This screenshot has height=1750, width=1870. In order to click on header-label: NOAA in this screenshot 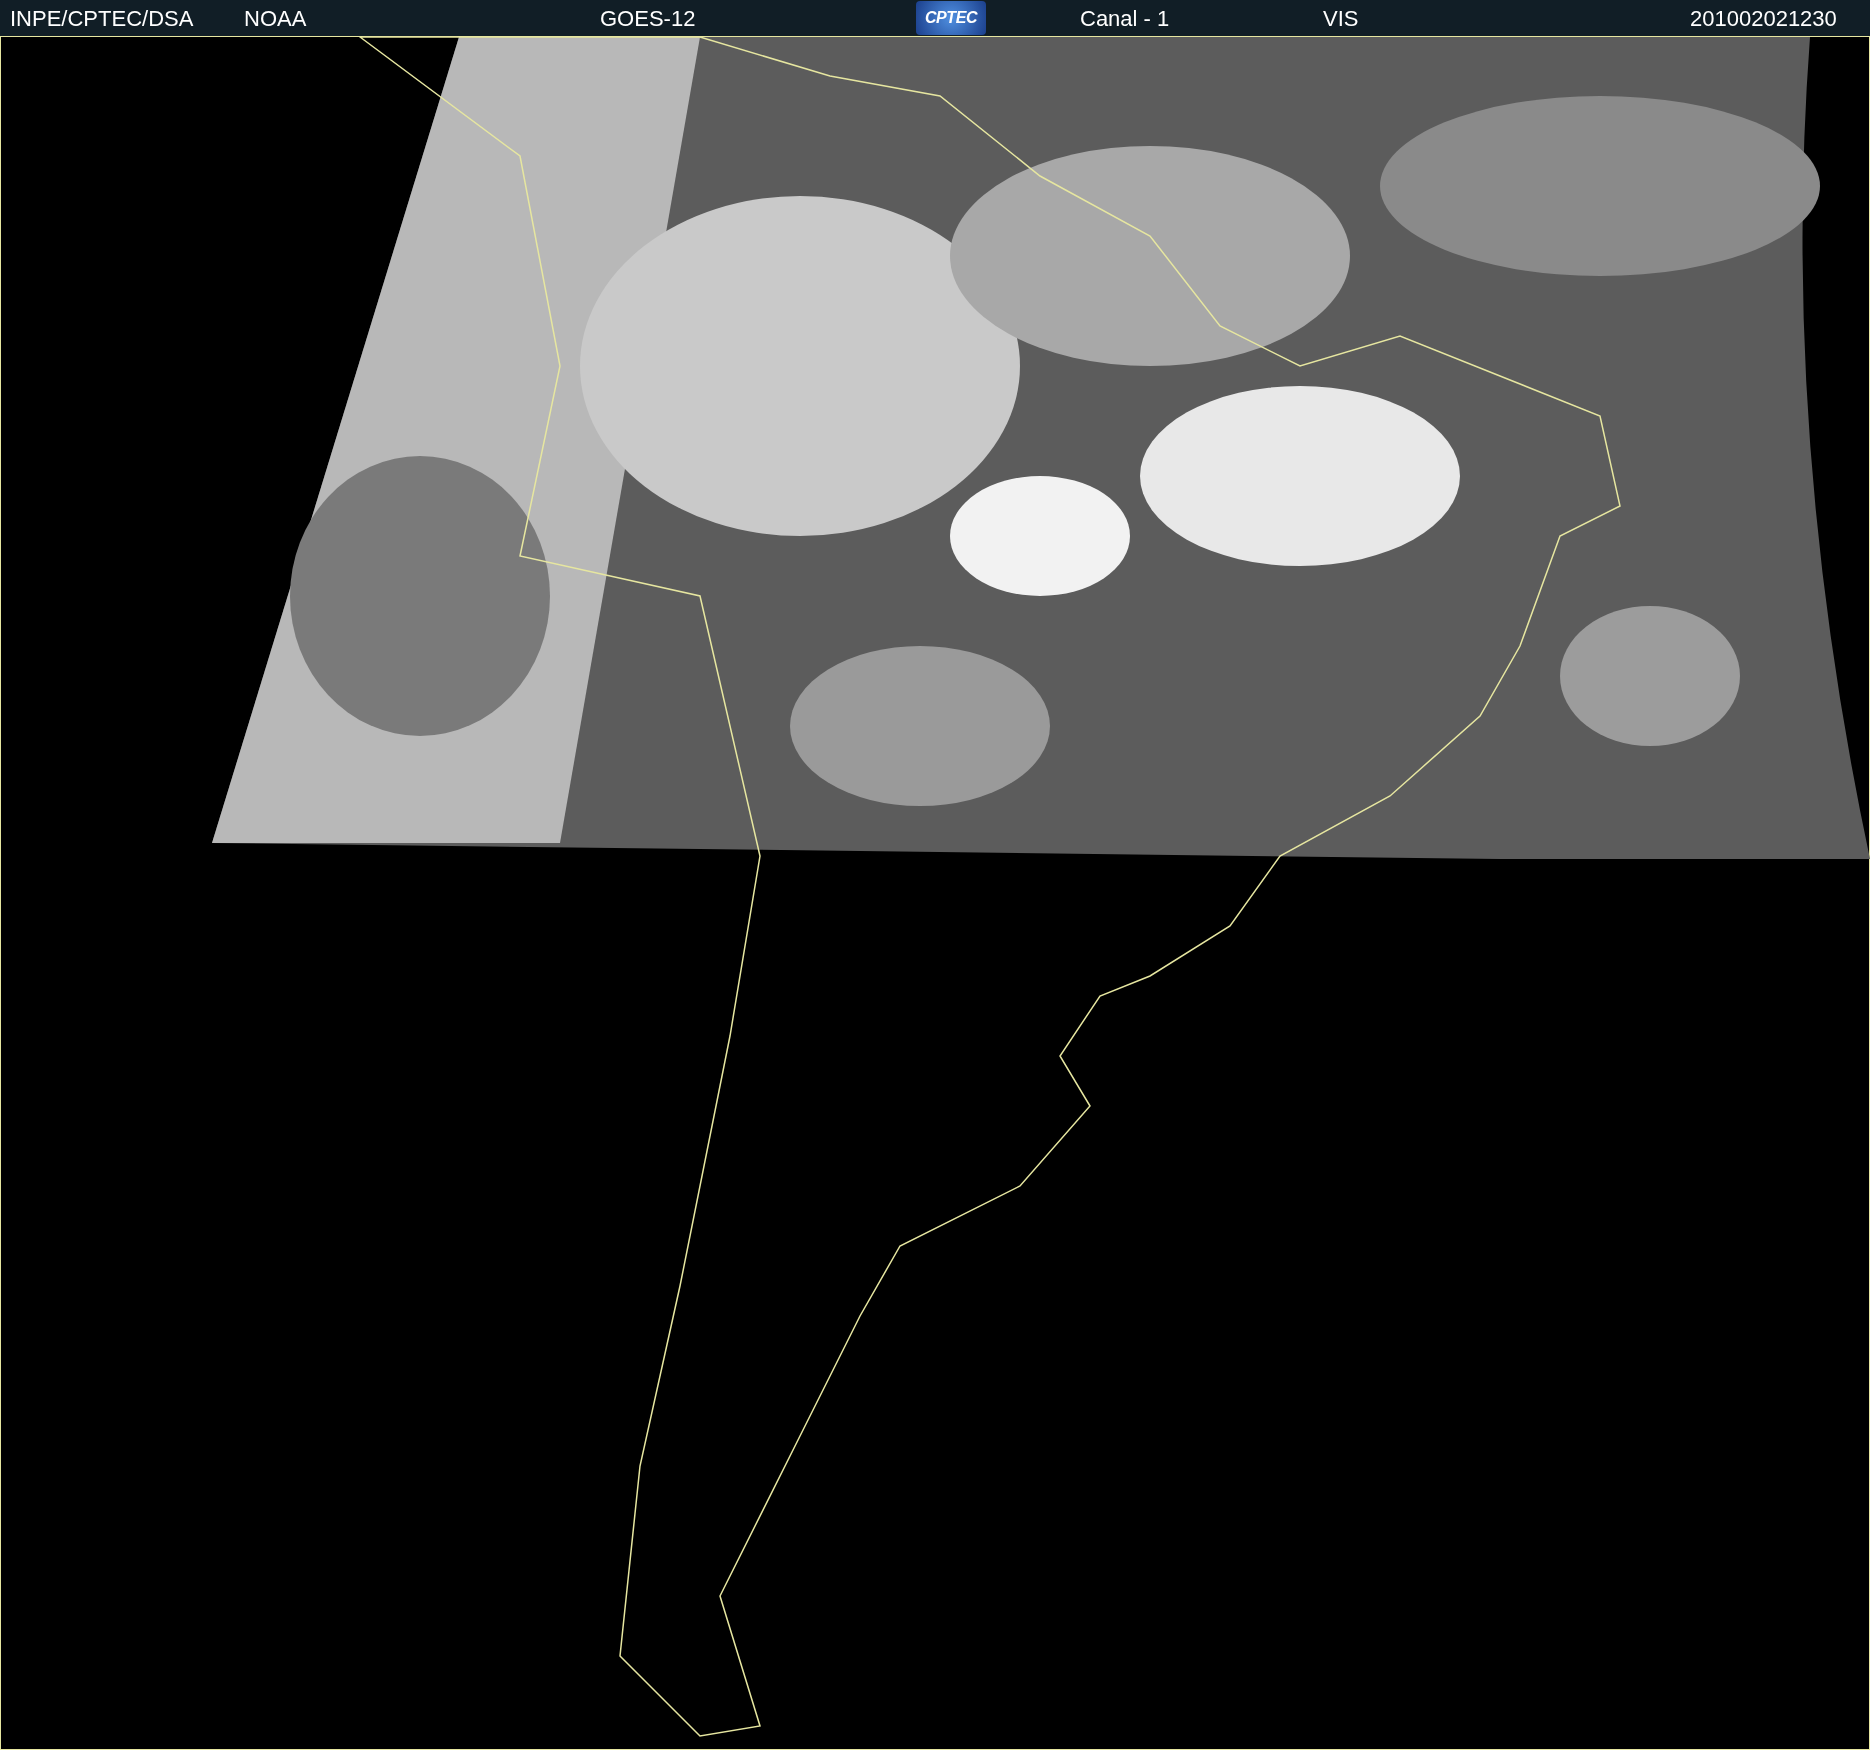, I will do `click(275, 18)`.